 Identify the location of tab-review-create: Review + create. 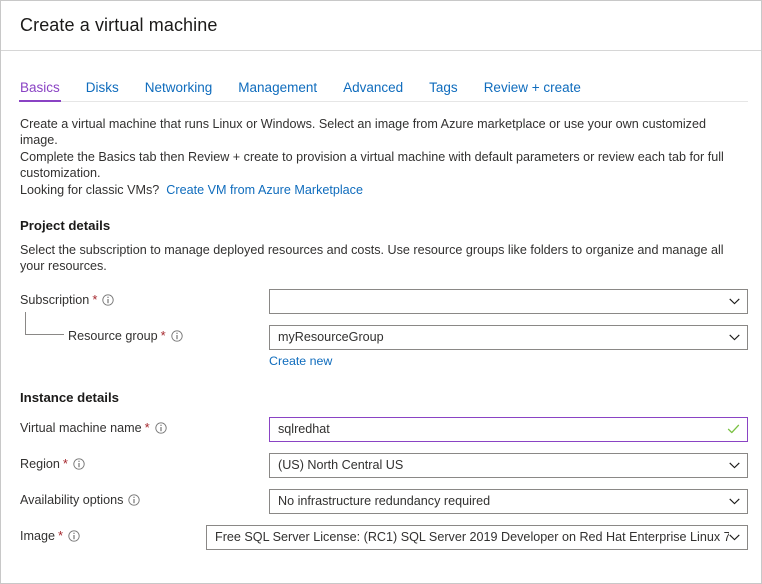
(532, 91).